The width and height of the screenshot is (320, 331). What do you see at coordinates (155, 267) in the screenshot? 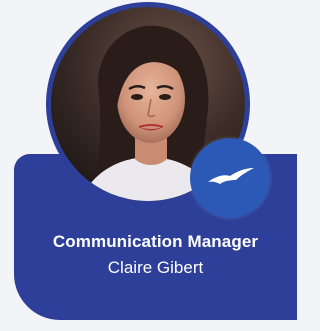
I see `person-name: Claire Gibert` at bounding box center [155, 267].